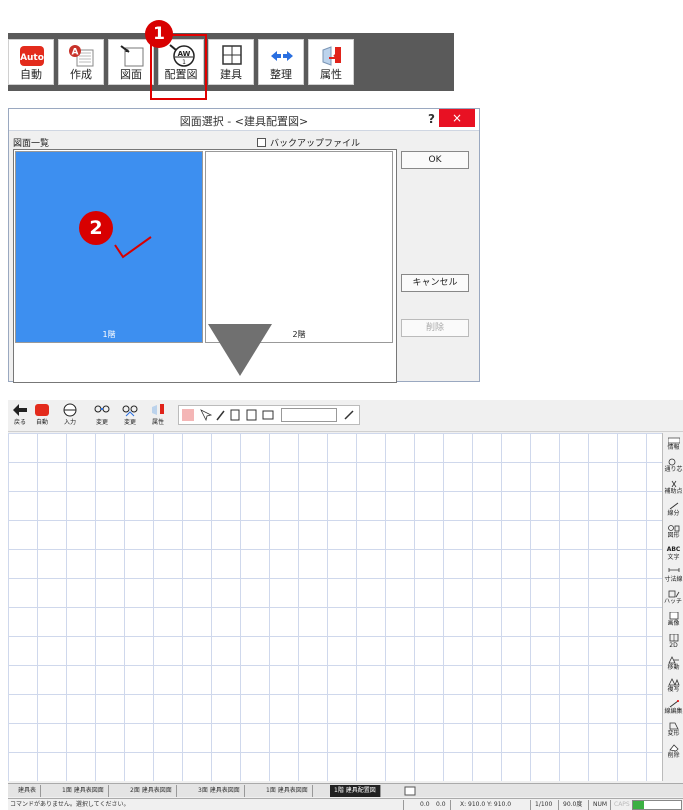 The height and width of the screenshot is (810, 683). What do you see at coordinates (101, 422) in the screenshot?
I see `change-label-1: 変更` at bounding box center [101, 422].